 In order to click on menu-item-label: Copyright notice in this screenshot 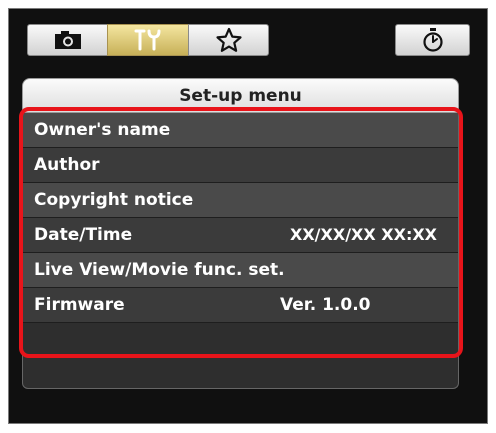, I will do `click(114, 200)`.